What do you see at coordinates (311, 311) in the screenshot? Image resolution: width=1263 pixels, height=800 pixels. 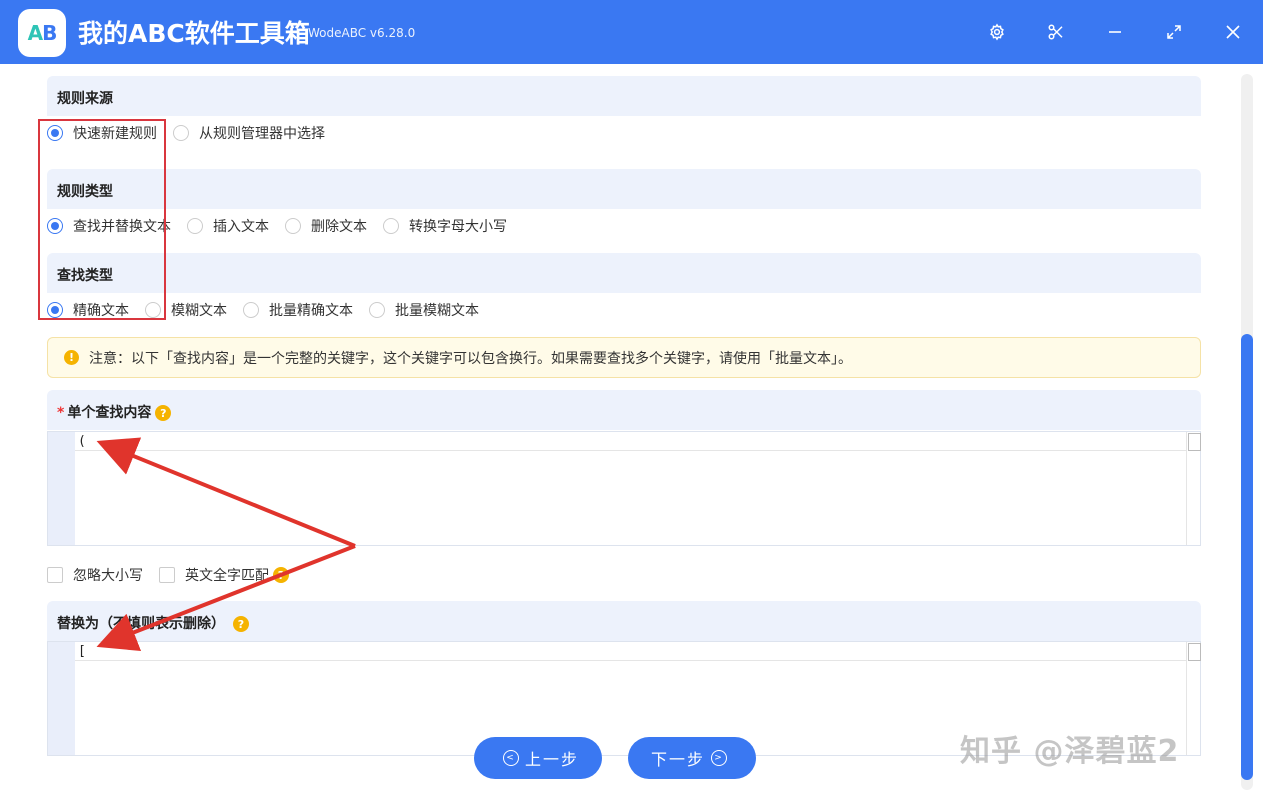 I see `radio-label: 批量精确文本` at bounding box center [311, 311].